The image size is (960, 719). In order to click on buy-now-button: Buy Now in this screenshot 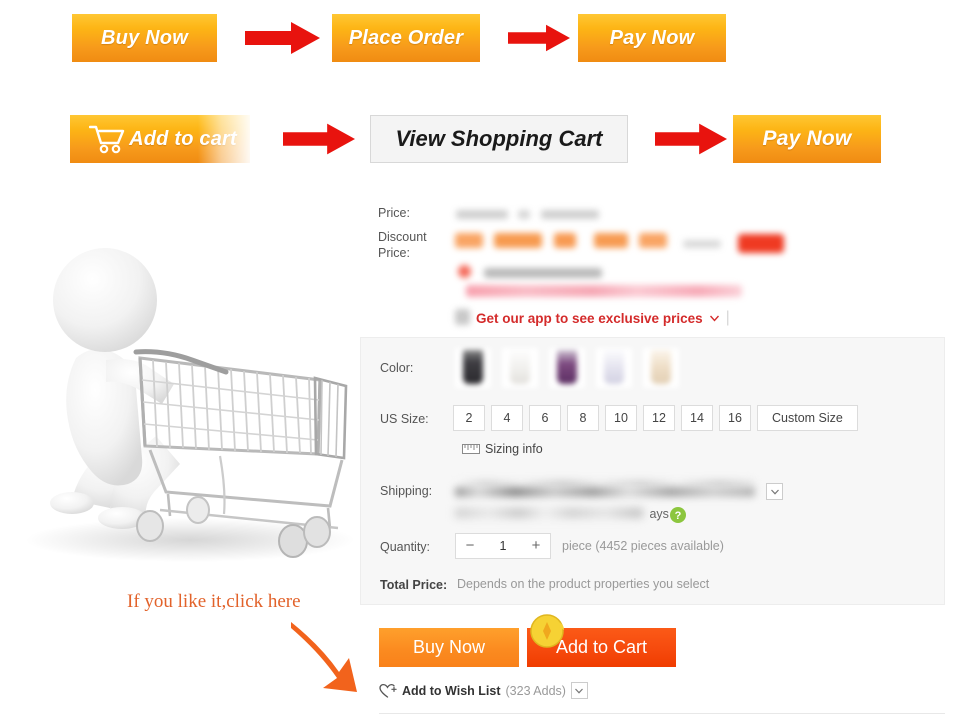, I will do `click(449, 647)`.